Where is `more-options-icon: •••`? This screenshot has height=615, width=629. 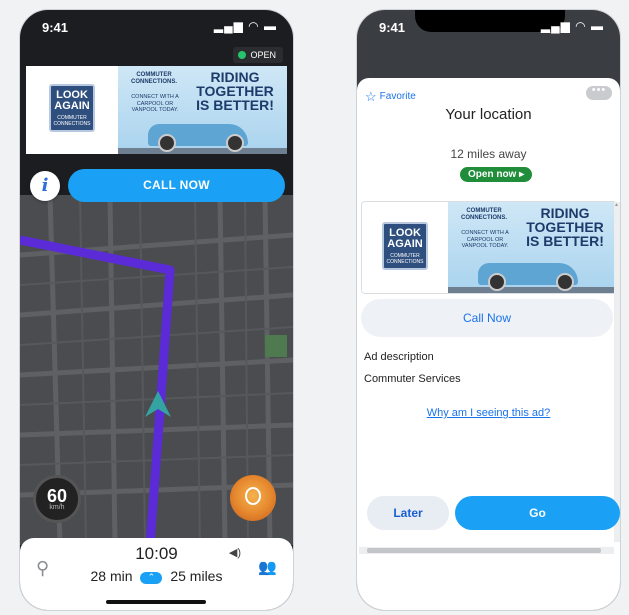 more-options-icon: ••• is located at coordinates (599, 92).